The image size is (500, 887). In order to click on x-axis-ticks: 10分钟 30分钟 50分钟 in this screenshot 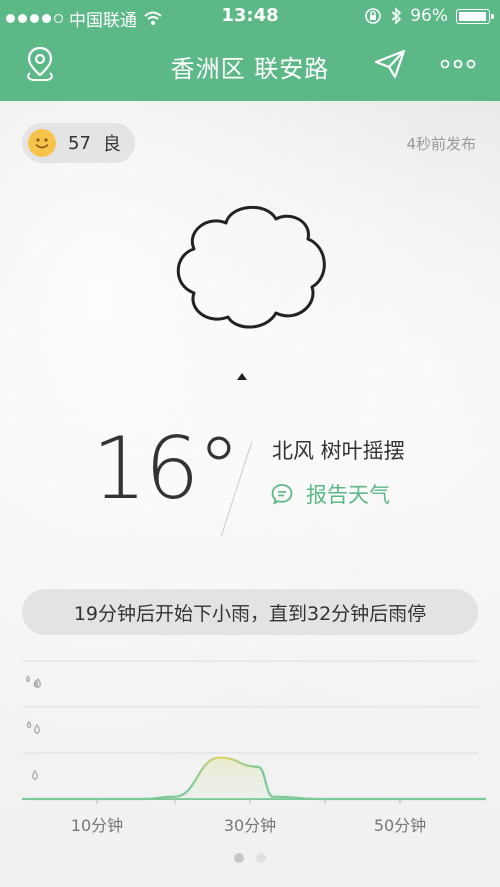, I will do `click(248, 817)`.